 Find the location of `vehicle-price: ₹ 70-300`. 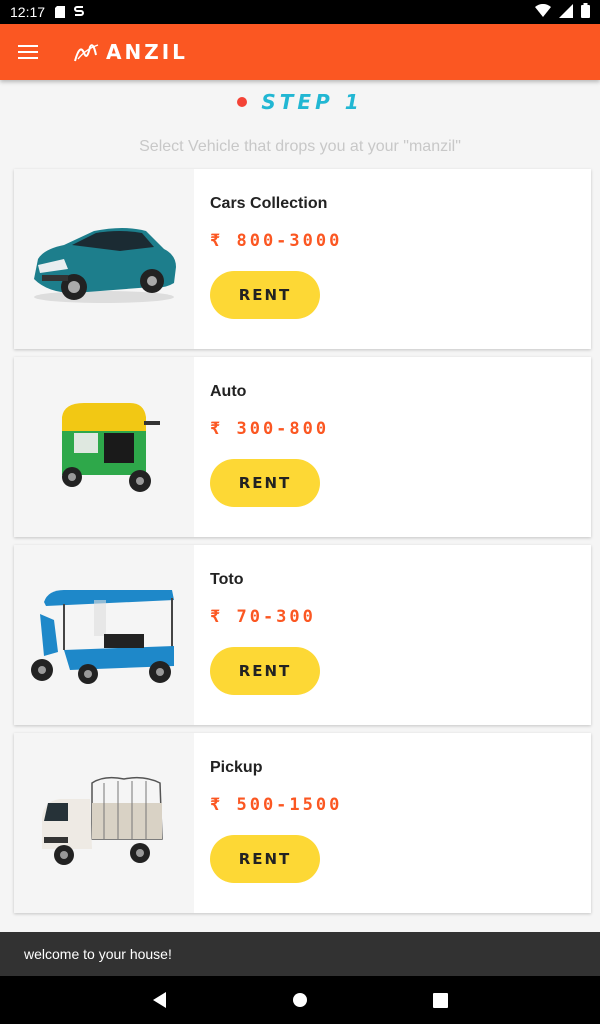

vehicle-price: ₹ 70-300 is located at coordinates (263, 617).